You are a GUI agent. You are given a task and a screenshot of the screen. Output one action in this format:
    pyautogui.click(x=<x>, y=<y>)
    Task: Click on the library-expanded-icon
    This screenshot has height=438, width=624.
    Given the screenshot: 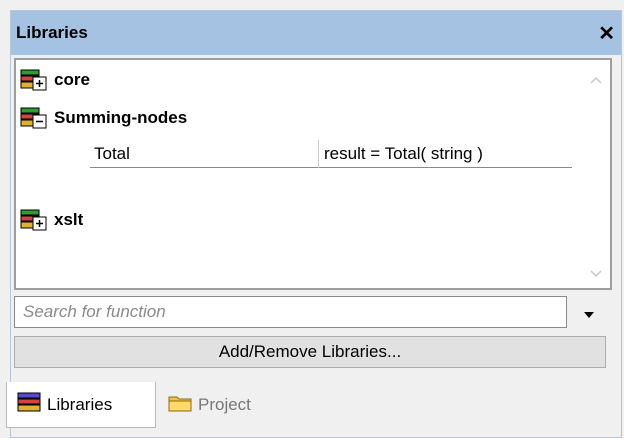 What is the action you would take?
    pyautogui.click(x=35, y=118)
    